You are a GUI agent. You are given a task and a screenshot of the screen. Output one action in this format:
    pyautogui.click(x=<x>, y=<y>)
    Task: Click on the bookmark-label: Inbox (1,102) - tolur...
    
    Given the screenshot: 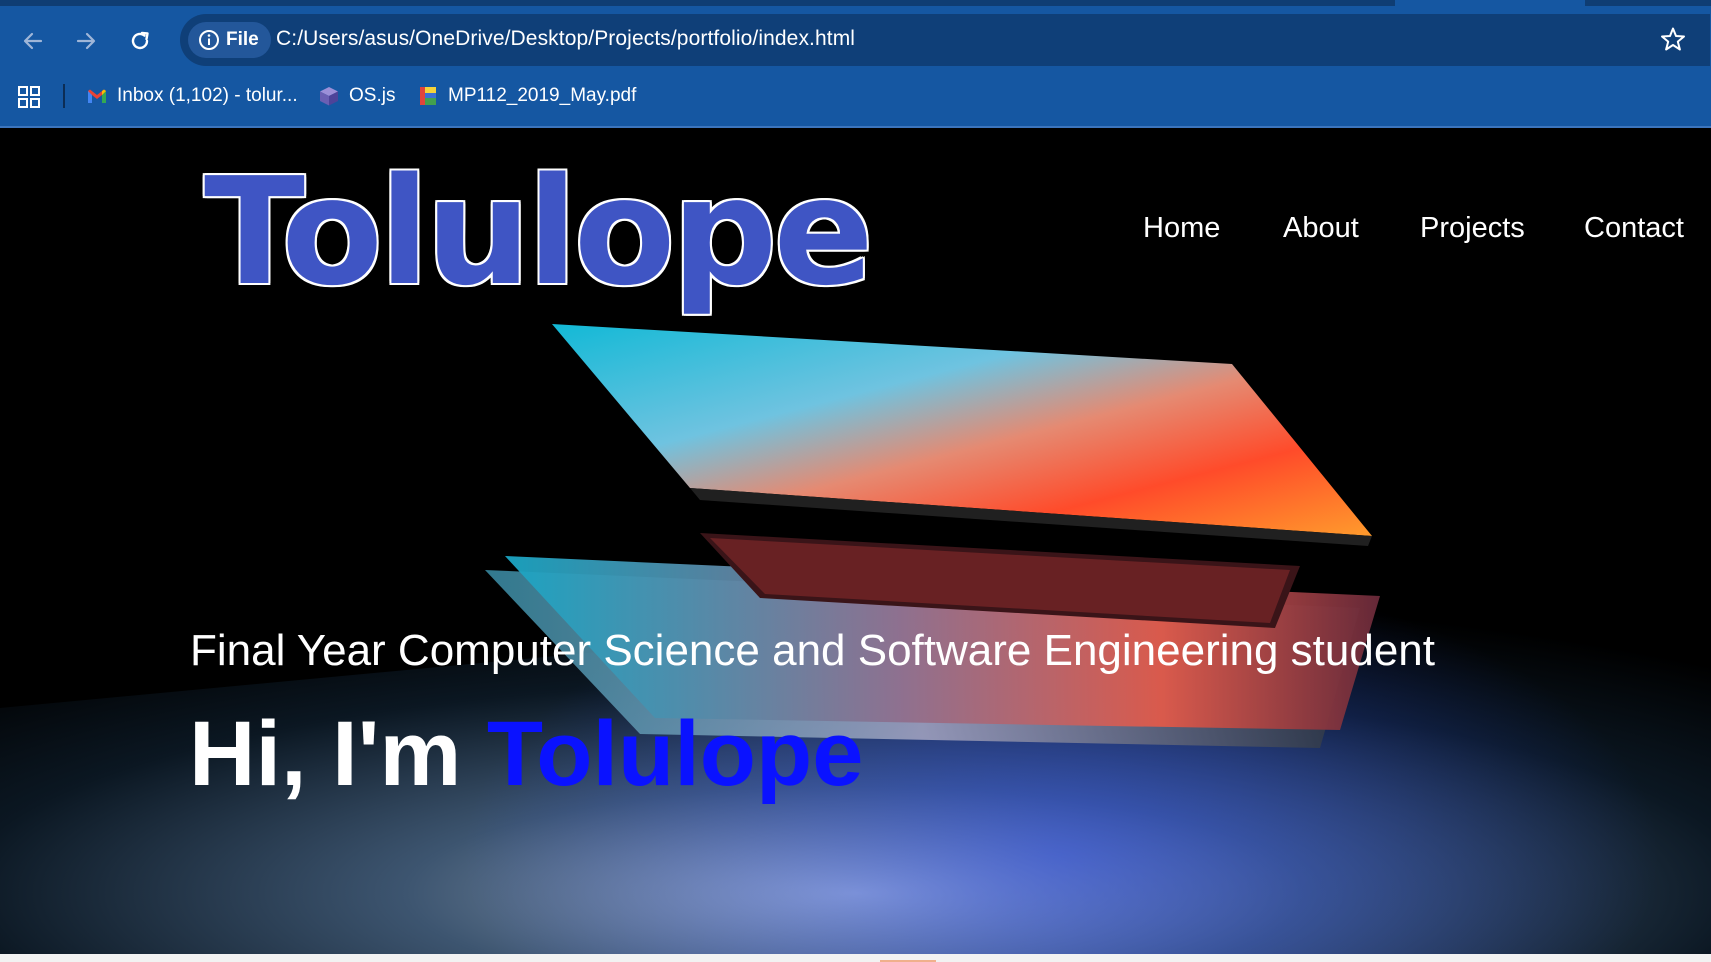 What is the action you would take?
    pyautogui.click(x=207, y=95)
    